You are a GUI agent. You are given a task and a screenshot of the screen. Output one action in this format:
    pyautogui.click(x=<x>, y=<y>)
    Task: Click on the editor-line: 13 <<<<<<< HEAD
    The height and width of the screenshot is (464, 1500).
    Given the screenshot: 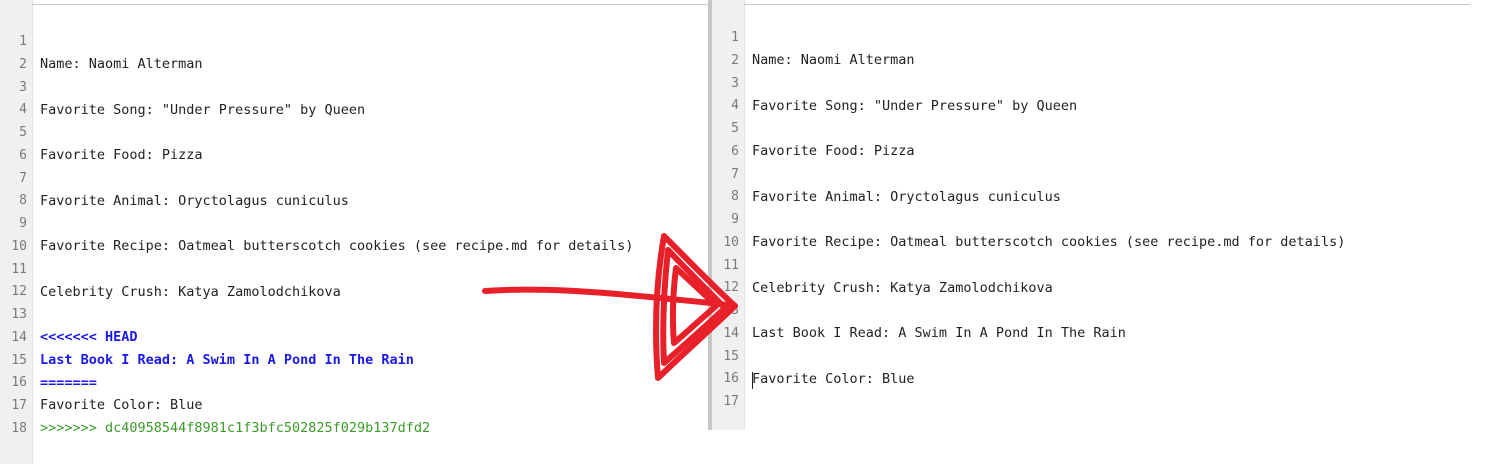 What is the action you would take?
    pyautogui.click(x=354, y=313)
    